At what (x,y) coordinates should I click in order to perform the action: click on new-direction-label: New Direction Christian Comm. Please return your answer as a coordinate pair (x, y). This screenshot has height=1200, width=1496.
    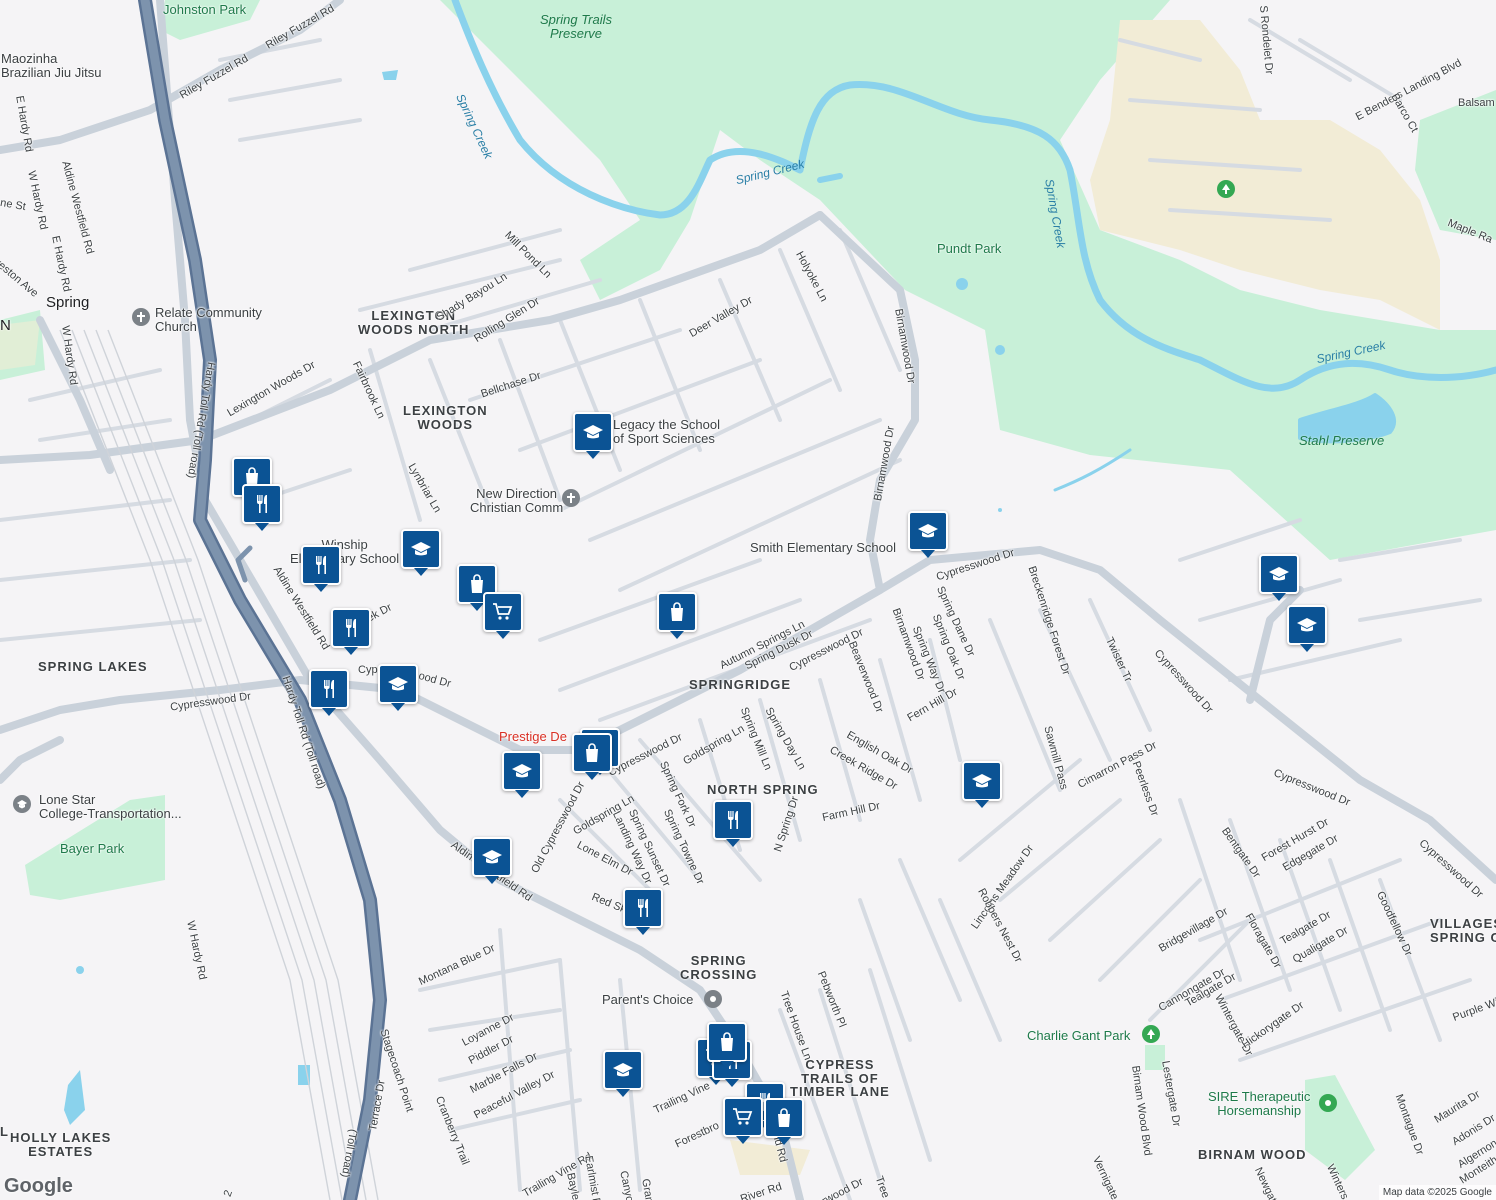
    Looking at the image, I should click on (516, 500).